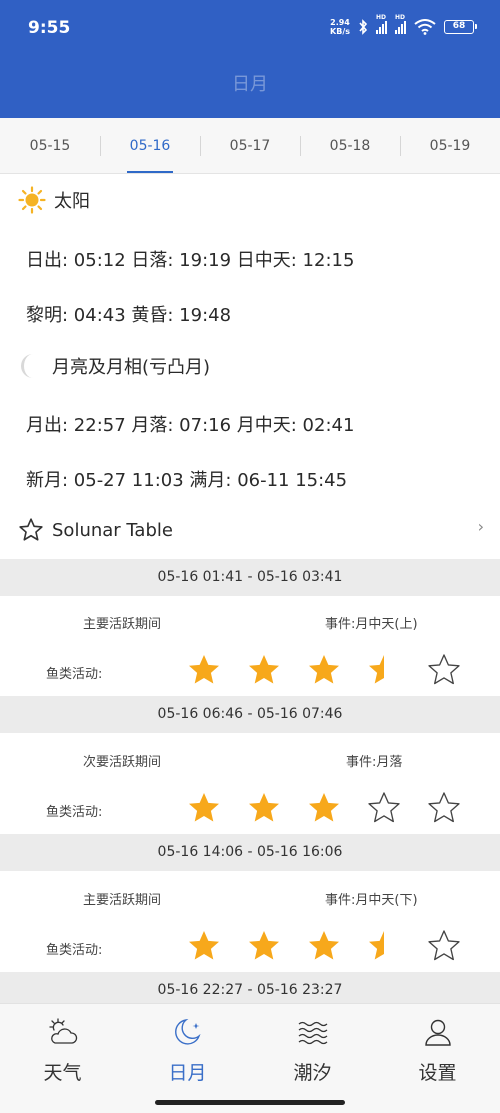 The height and width of the screenshot is (1113, 500). Describe the element at coordinates (112, 530) in the screenshot. I see `solunar-title: Solunar Table` at that location.